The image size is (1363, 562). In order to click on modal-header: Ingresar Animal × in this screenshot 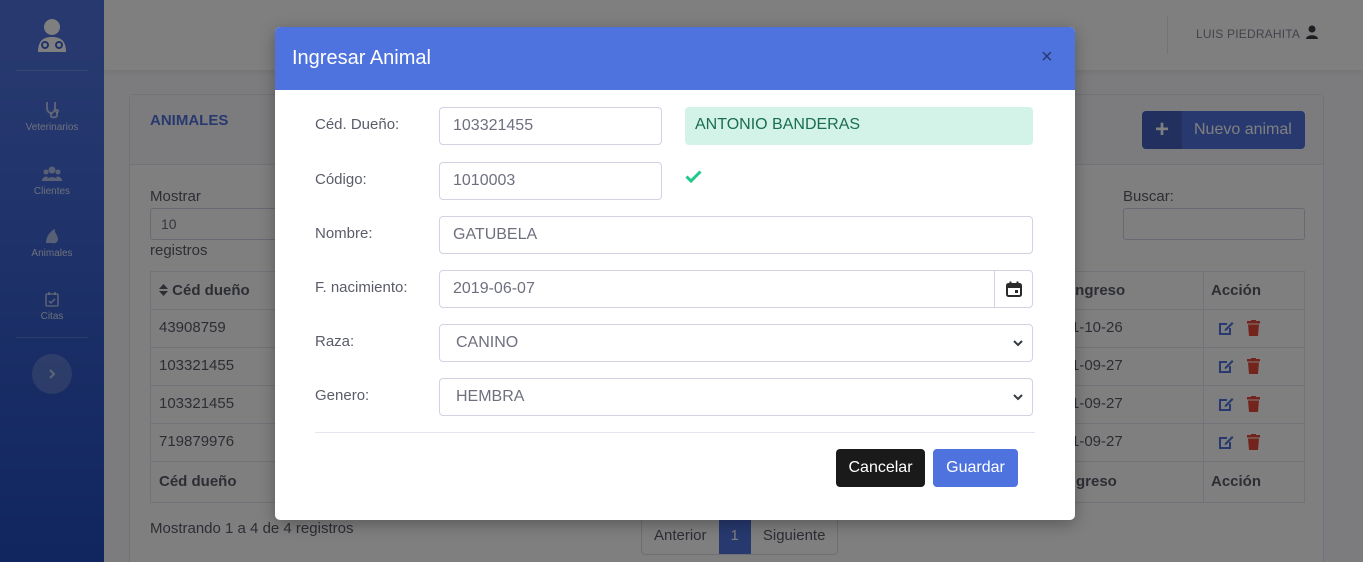, I will do `click(675, 58)`.